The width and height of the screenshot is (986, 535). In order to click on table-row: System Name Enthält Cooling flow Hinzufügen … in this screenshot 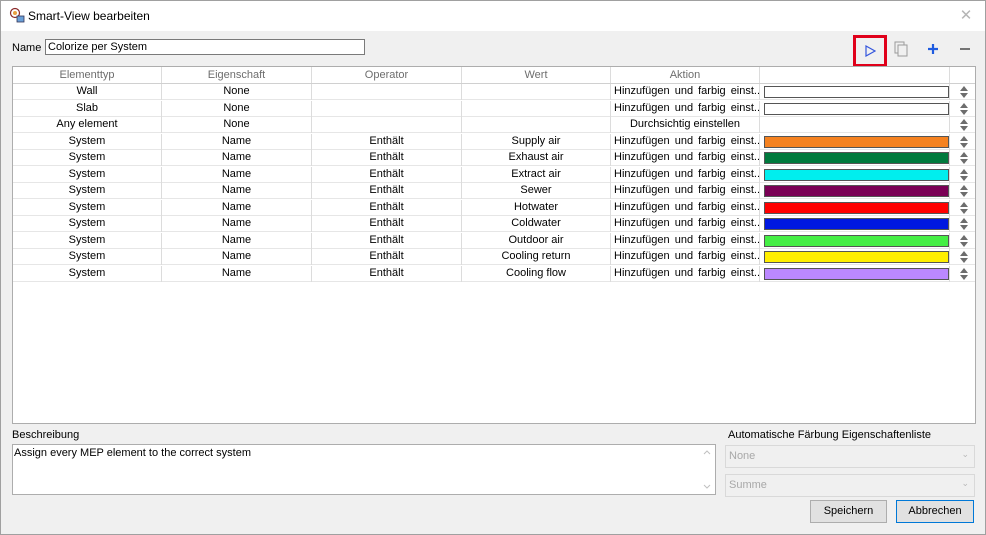, I will do `click(494, 273)`.